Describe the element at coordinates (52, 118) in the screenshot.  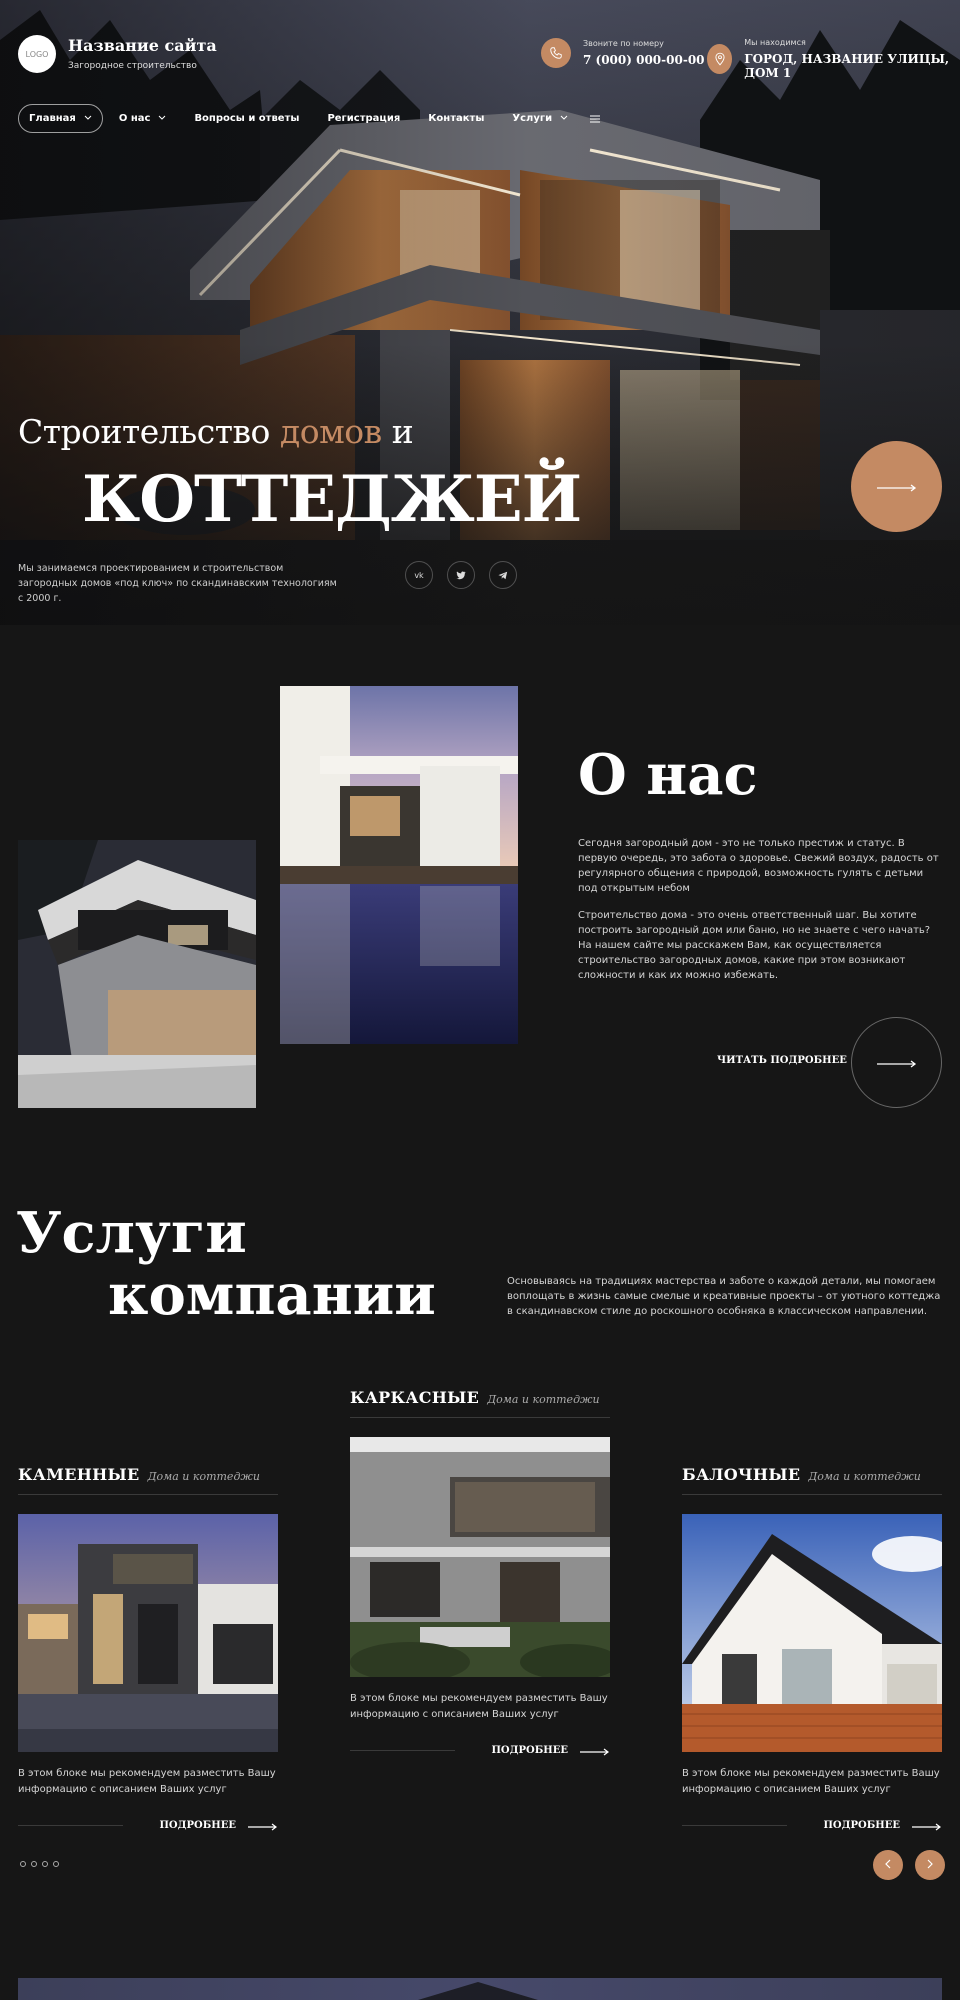
I see `nav-item-label: Главная` at that location.